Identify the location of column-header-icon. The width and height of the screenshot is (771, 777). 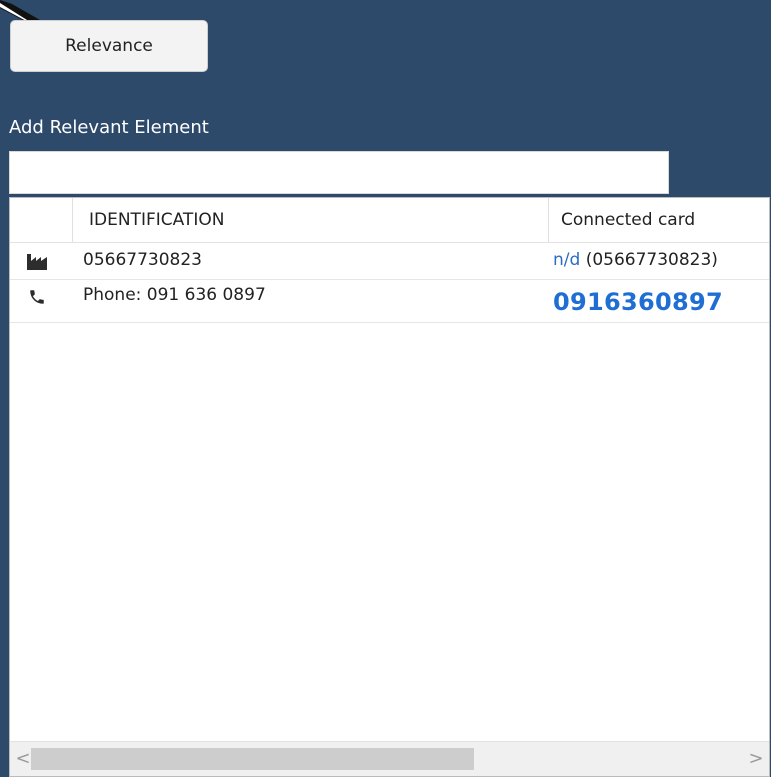
(41, 220).